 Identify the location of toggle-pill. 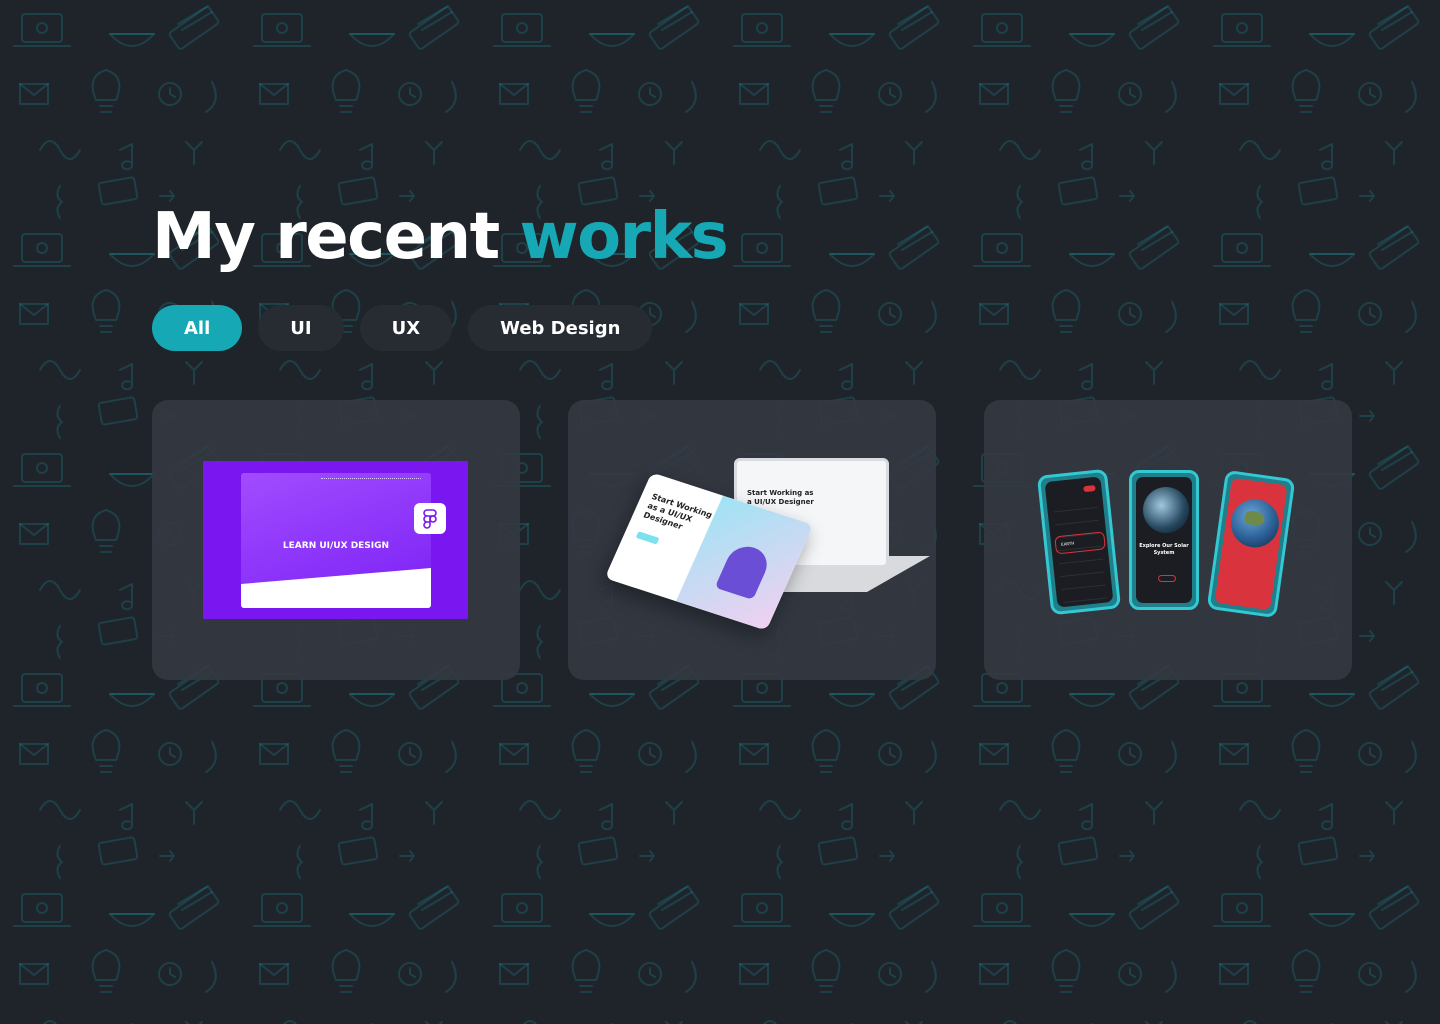
(1089, 489).